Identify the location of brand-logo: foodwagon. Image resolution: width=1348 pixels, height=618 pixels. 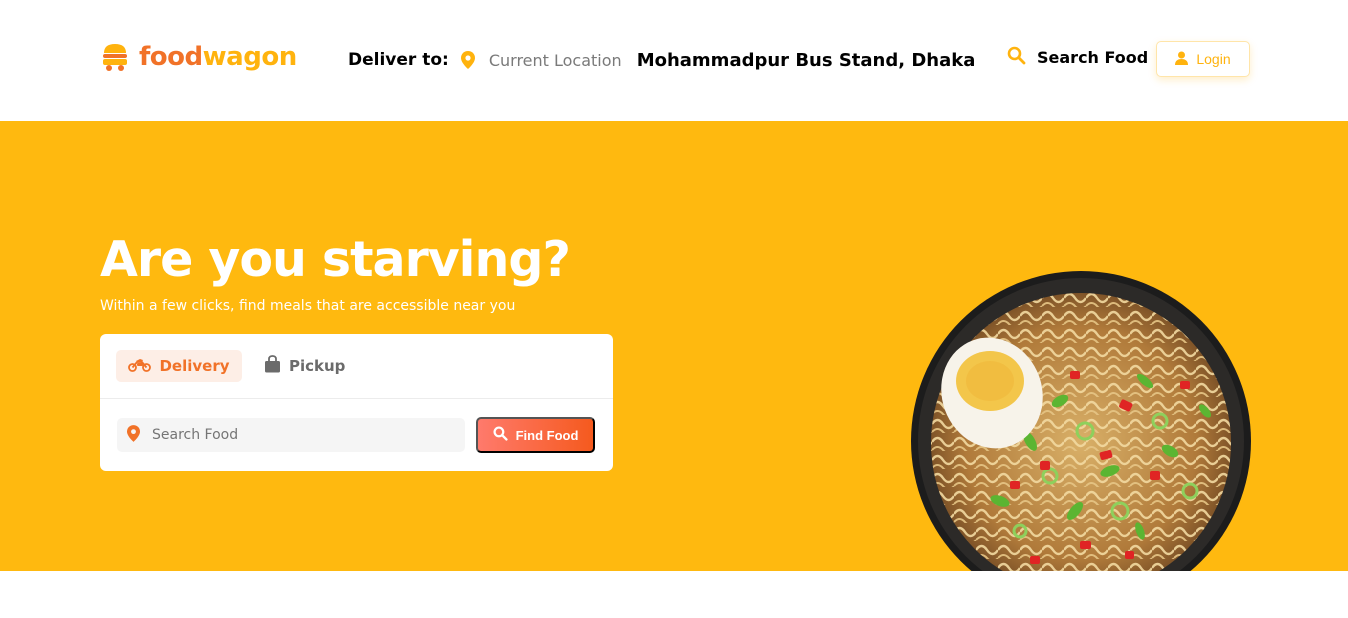
(198, 57).